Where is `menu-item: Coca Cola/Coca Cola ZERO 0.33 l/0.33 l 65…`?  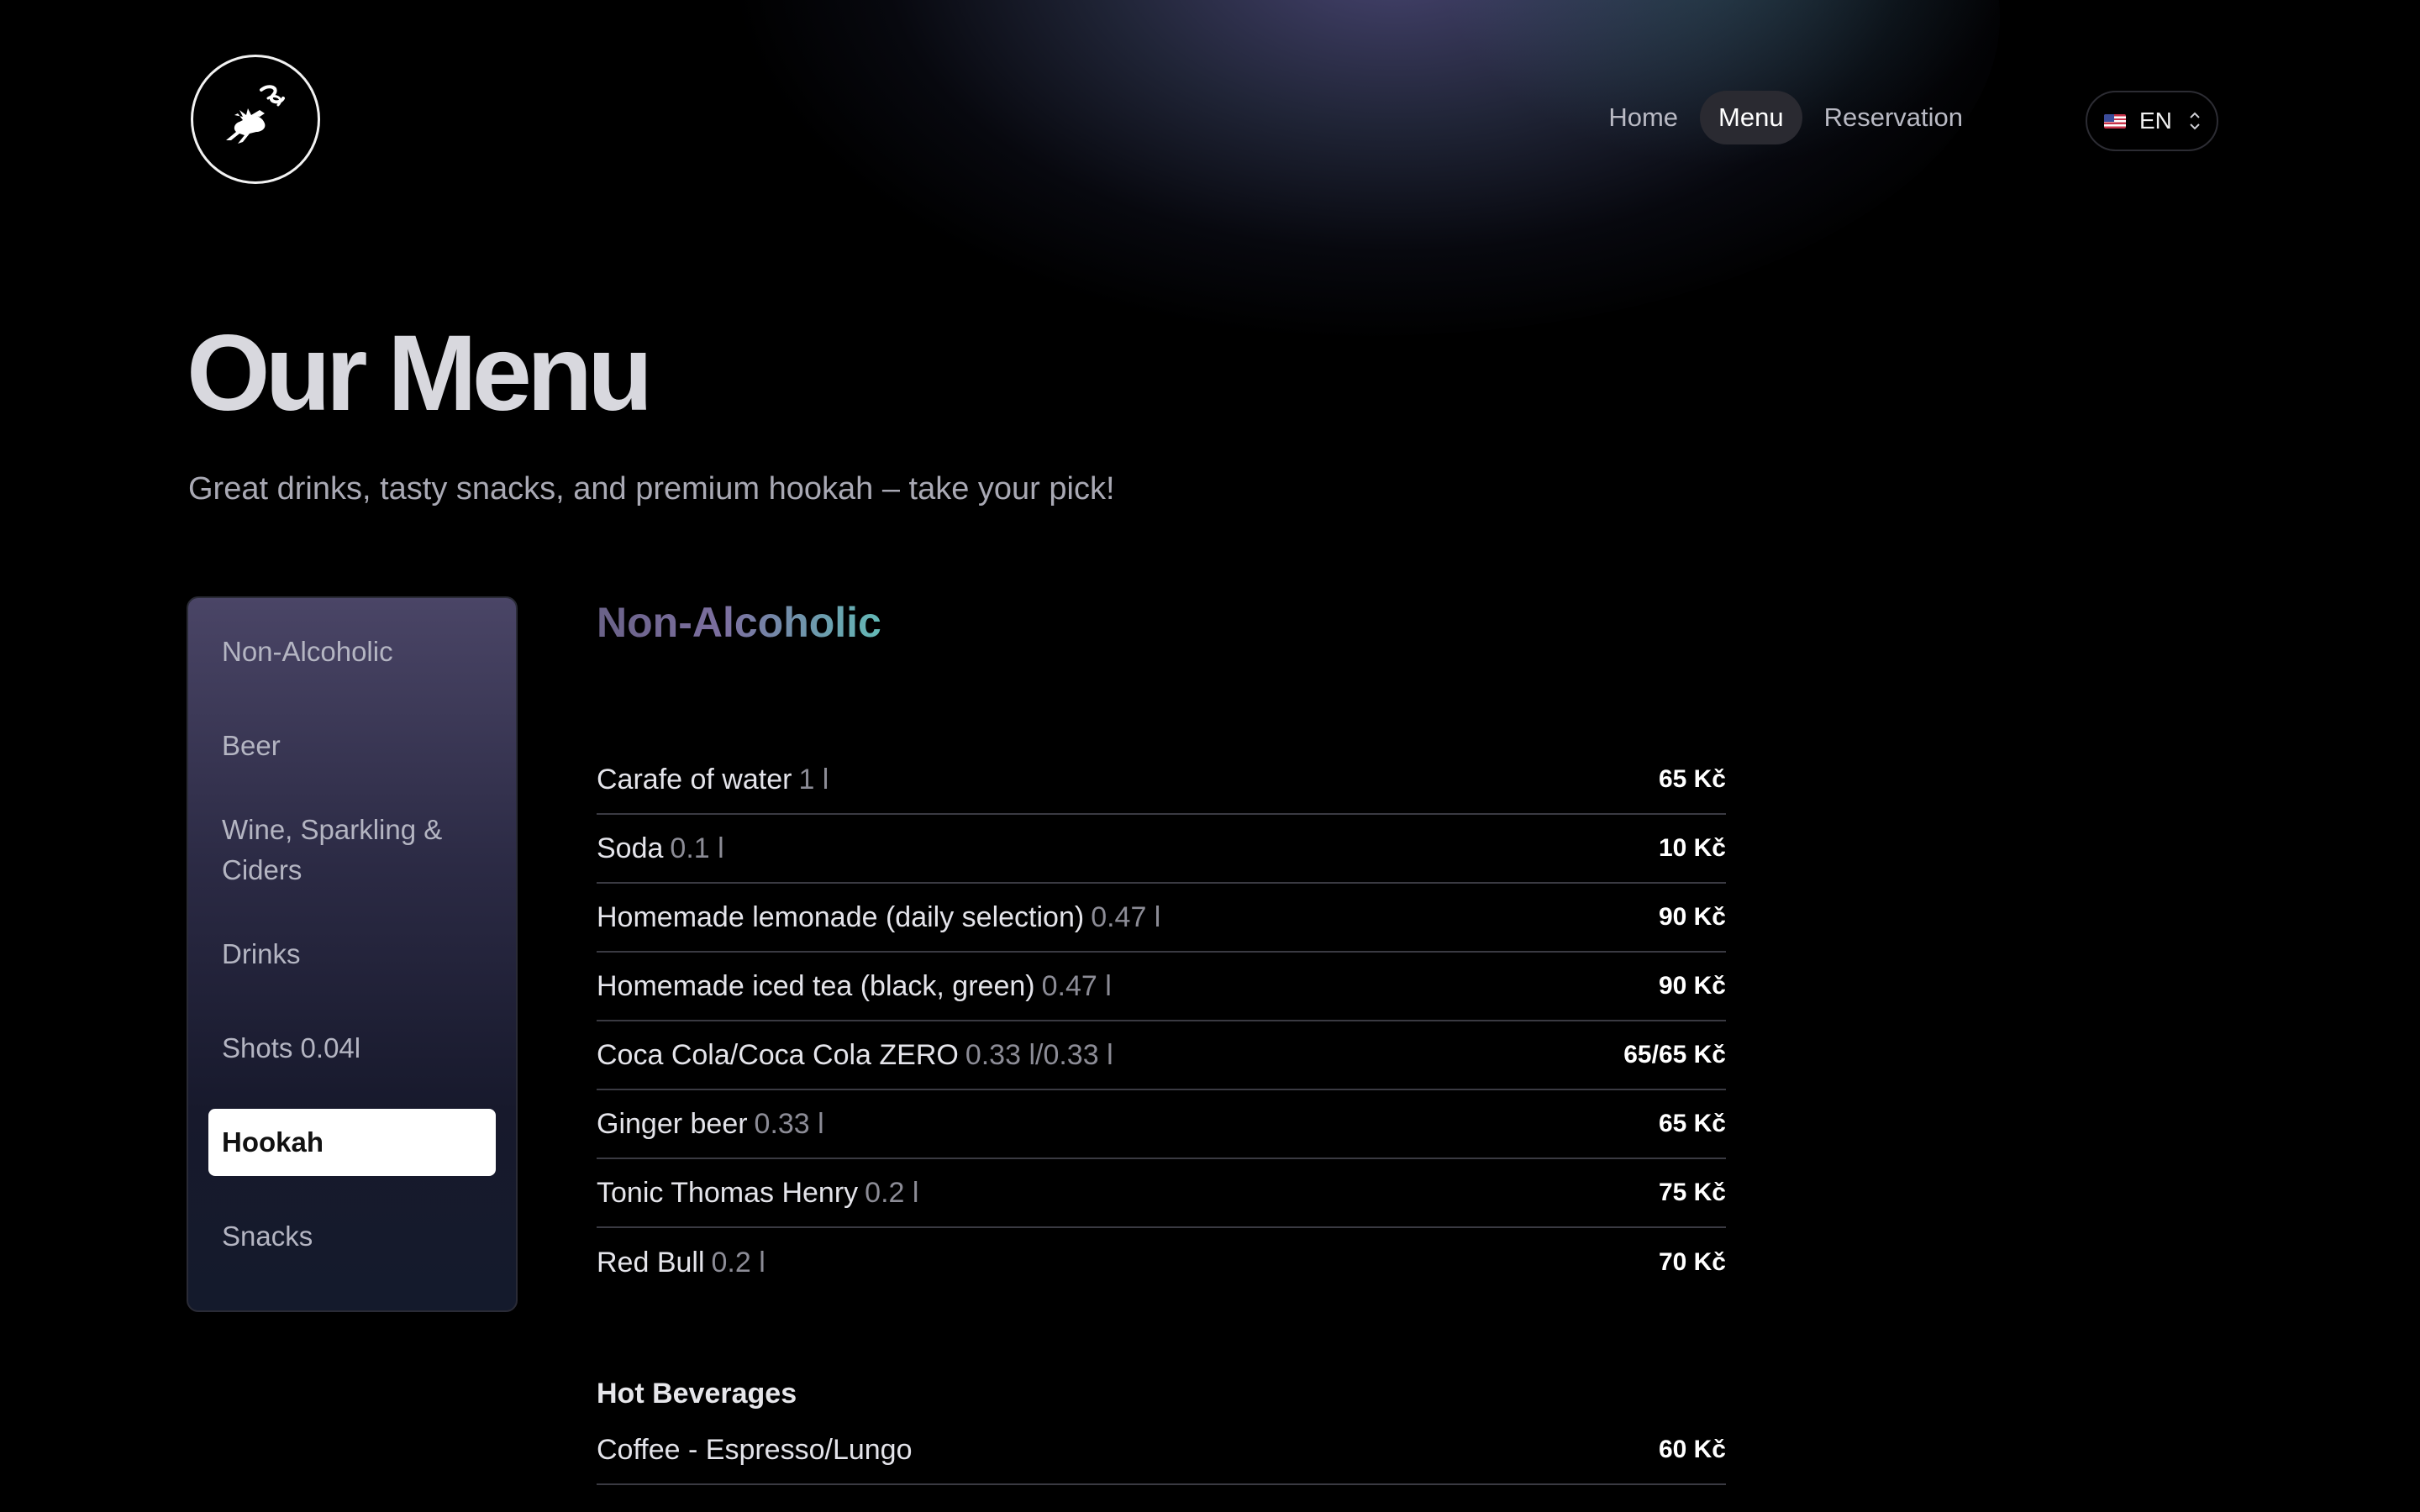 menu-item: Coca Cola/Coca Cola ZERO 0.33 l/0.33 l 65… is located at coordinates (1162, 1055).